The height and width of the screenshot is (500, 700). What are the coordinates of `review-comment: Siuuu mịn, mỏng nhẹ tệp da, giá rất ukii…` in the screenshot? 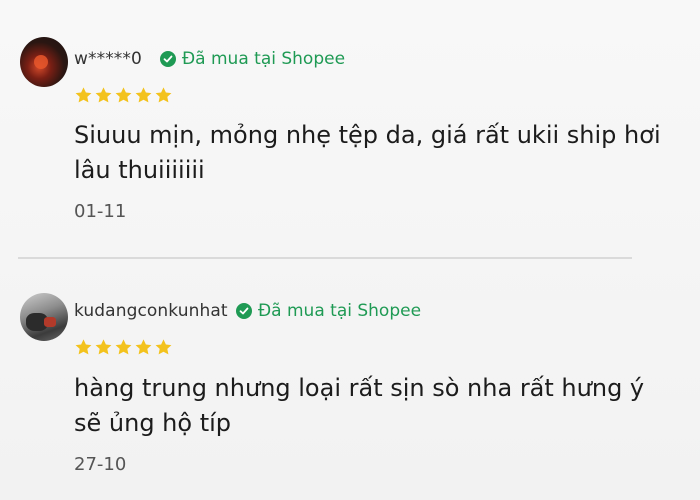 It's located at (367, 152).